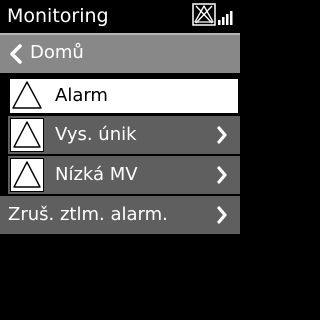 This screenshot has height=320, width=320. Describe the element at coordinates (88, 214) in the screenshot. I see `menu-item-label: Zruš. ztlm. alarm.` at that location.